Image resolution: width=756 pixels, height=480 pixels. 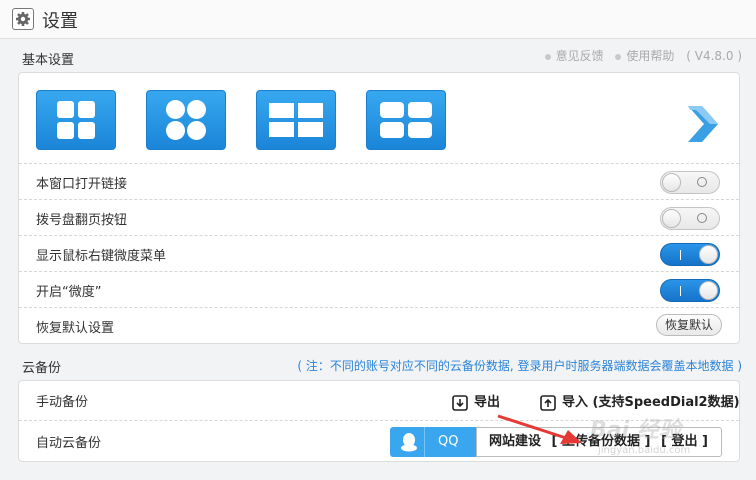 I want to click on chevron-right-icon, so click(x=703, y=124).